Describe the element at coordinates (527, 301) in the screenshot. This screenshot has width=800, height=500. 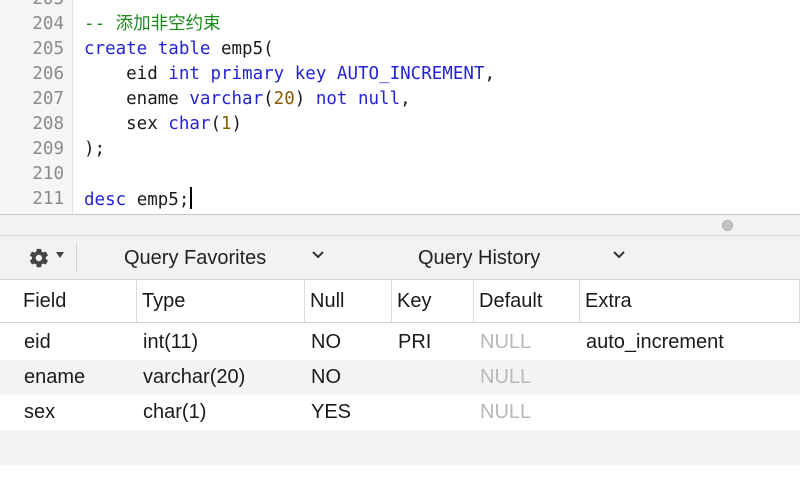
I see `column-header-default: Default` at that location.